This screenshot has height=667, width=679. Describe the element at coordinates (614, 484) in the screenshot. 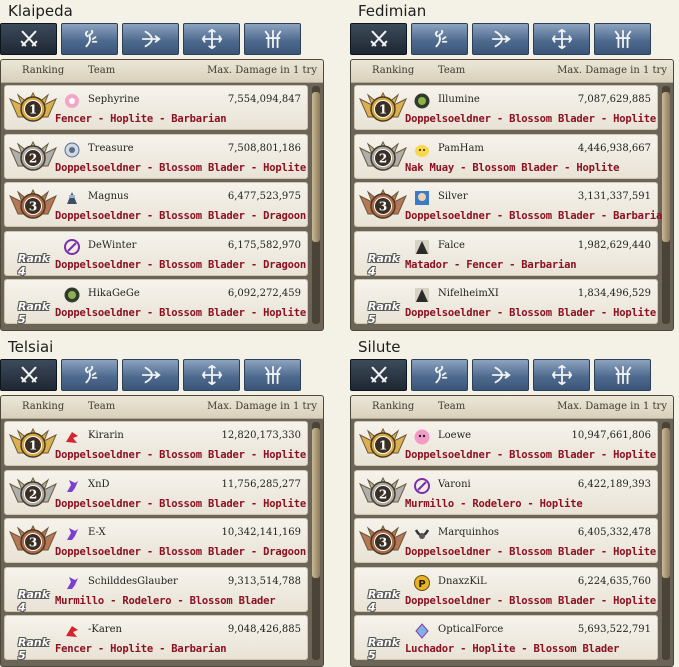

I see `max-damage: 6,422,189,393` at that location.